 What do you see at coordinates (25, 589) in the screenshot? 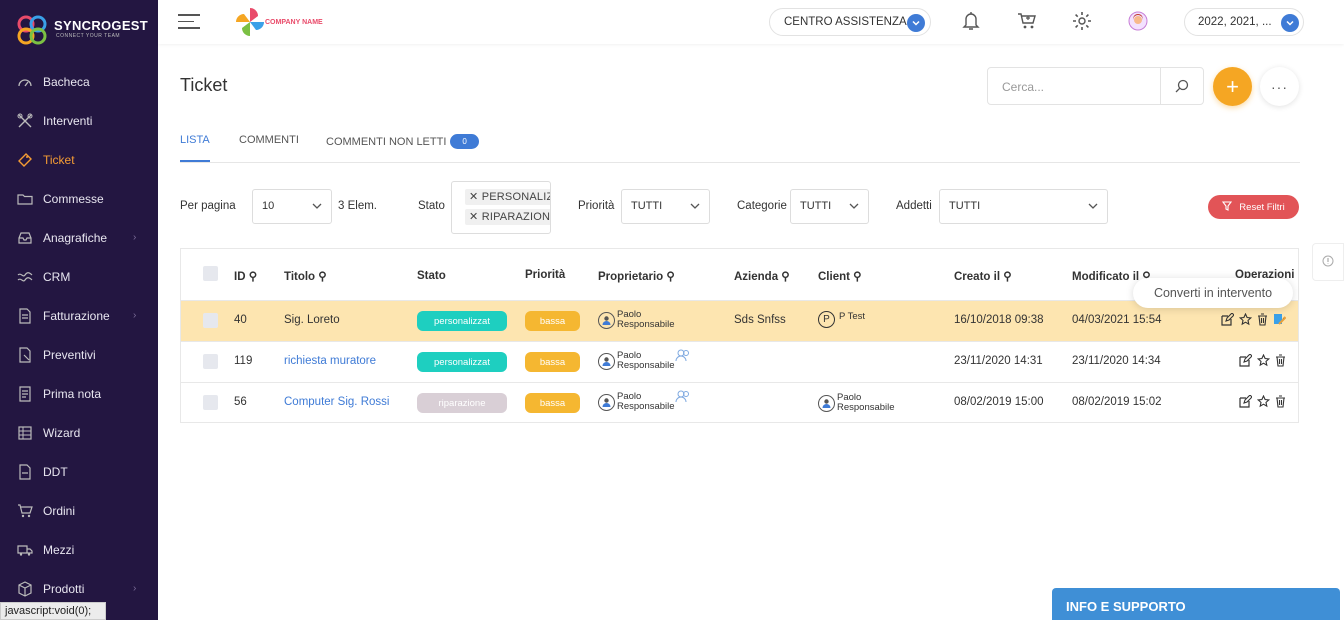
I see `box-icon` at bounding box center [25, 589].